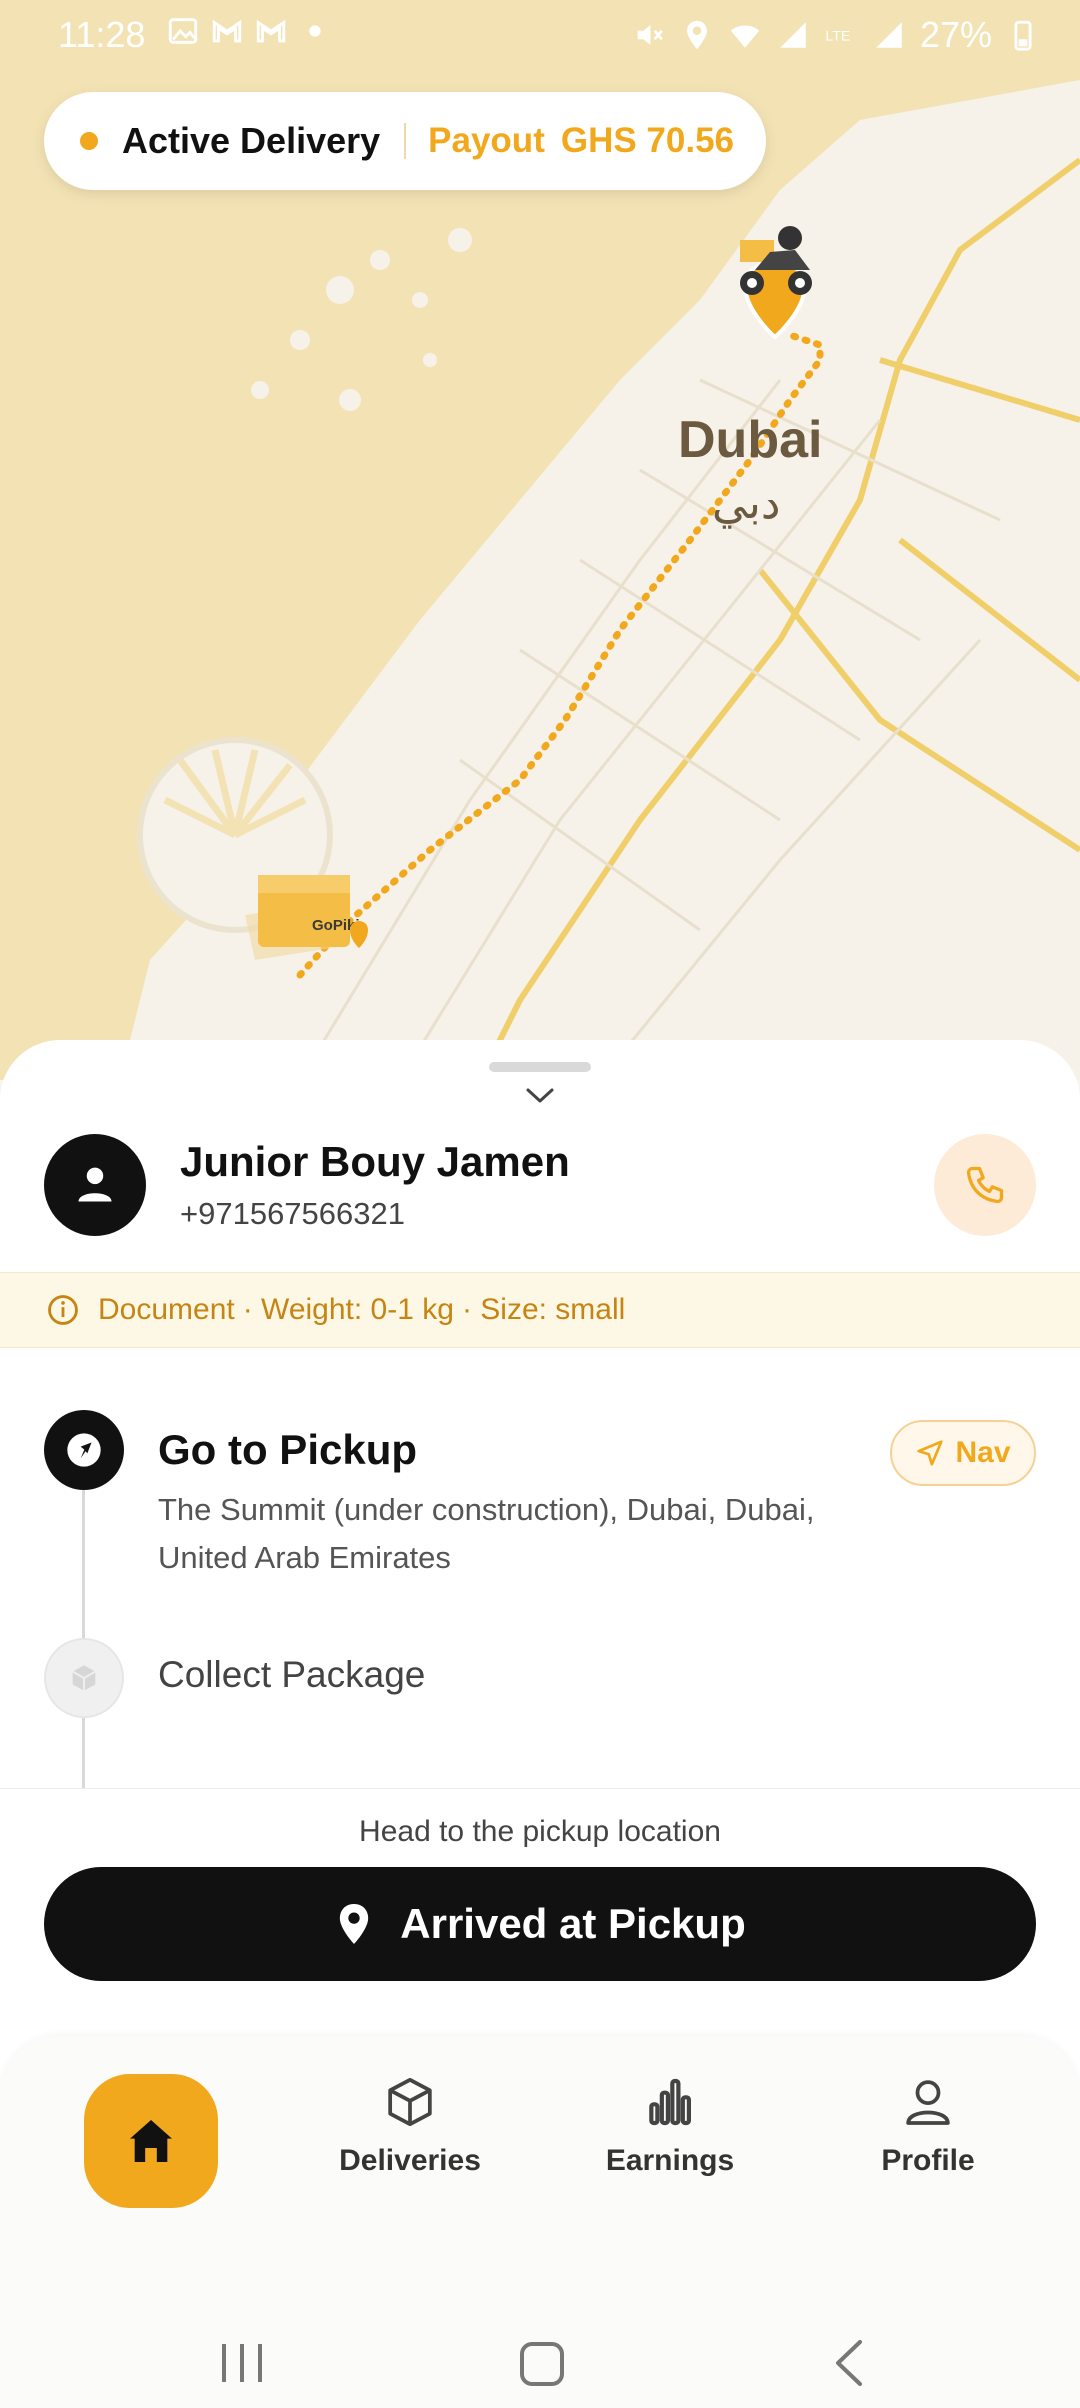  Describe the element at coordinates (647, 140) in the screenshot. I see `payout-amount: GHS 70.56` at that location.